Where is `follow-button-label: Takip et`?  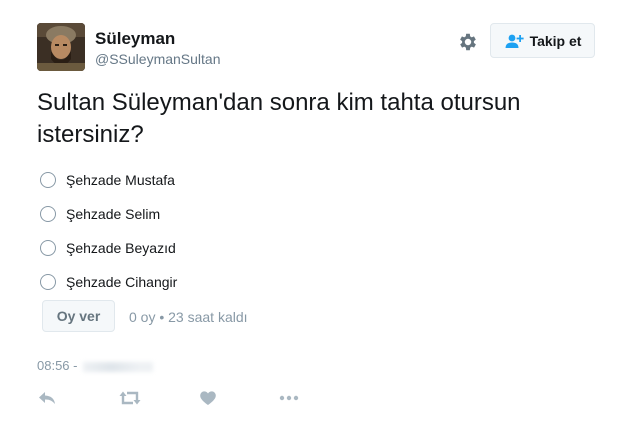 follow-button-label: Takip et is located at coordinates (555, 40).